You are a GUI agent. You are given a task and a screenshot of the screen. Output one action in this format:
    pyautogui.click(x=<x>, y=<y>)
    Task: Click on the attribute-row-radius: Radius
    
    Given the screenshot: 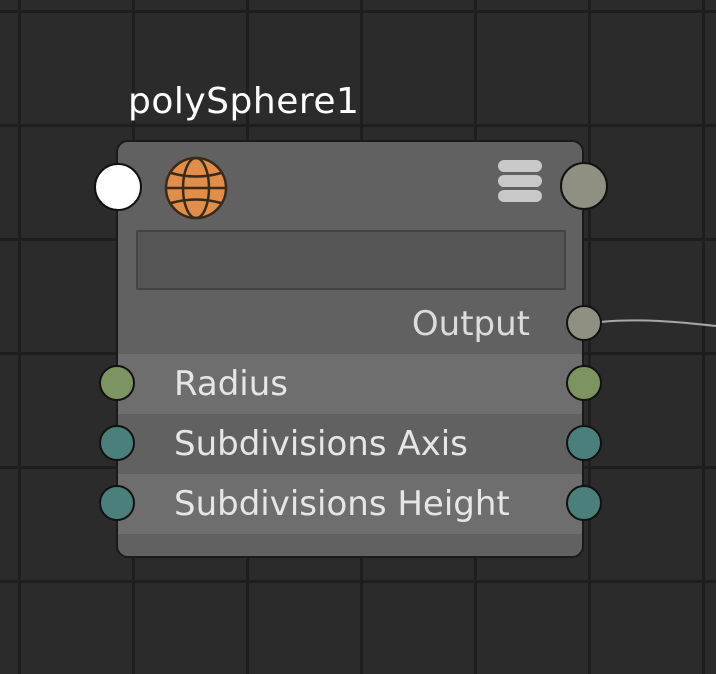 What is the action you would take?
    pyautogui.click(x=350, y=384)
    